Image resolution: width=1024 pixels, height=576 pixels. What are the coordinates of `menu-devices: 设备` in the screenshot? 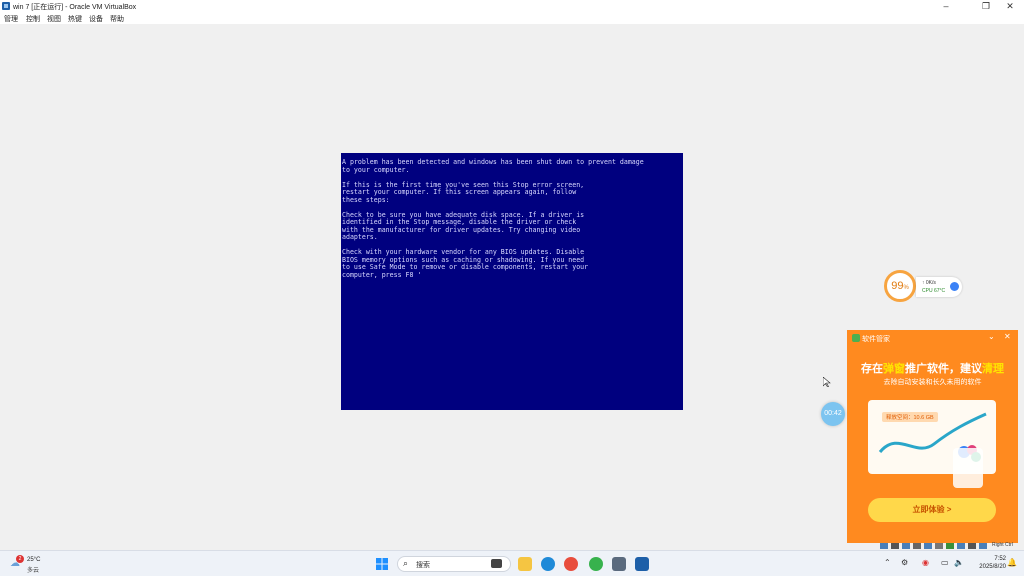 It's located at (96, 19).